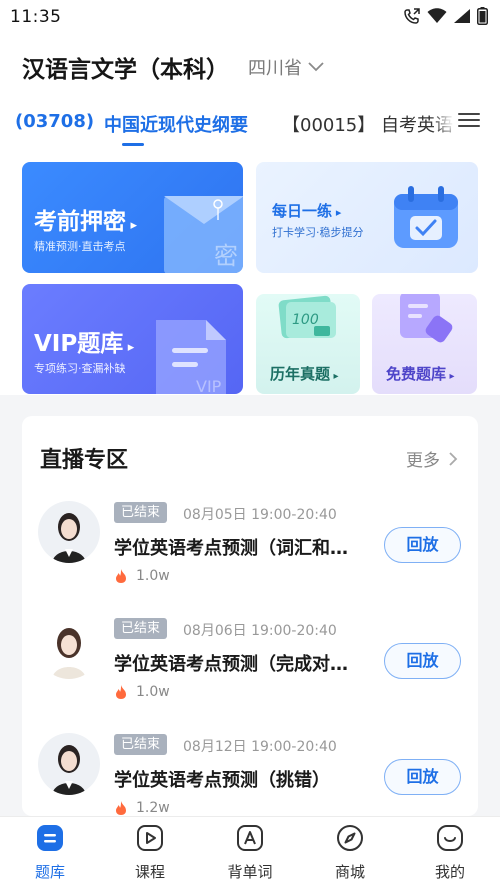 The image size is (500, 888). I want to click on past-card-title: 历年真题 ▸, so click(304, 374).